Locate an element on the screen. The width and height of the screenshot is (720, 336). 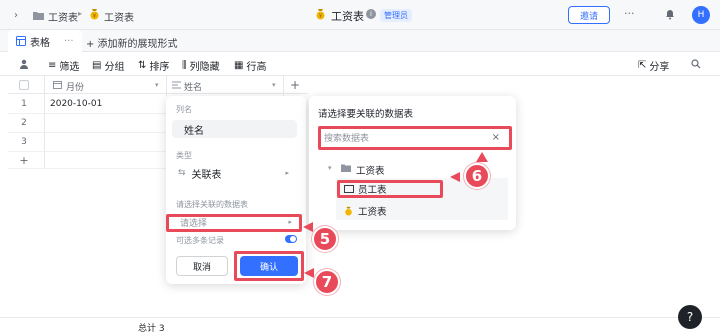
caret-down-icon: ▾ is located at coordinates (330, 168).